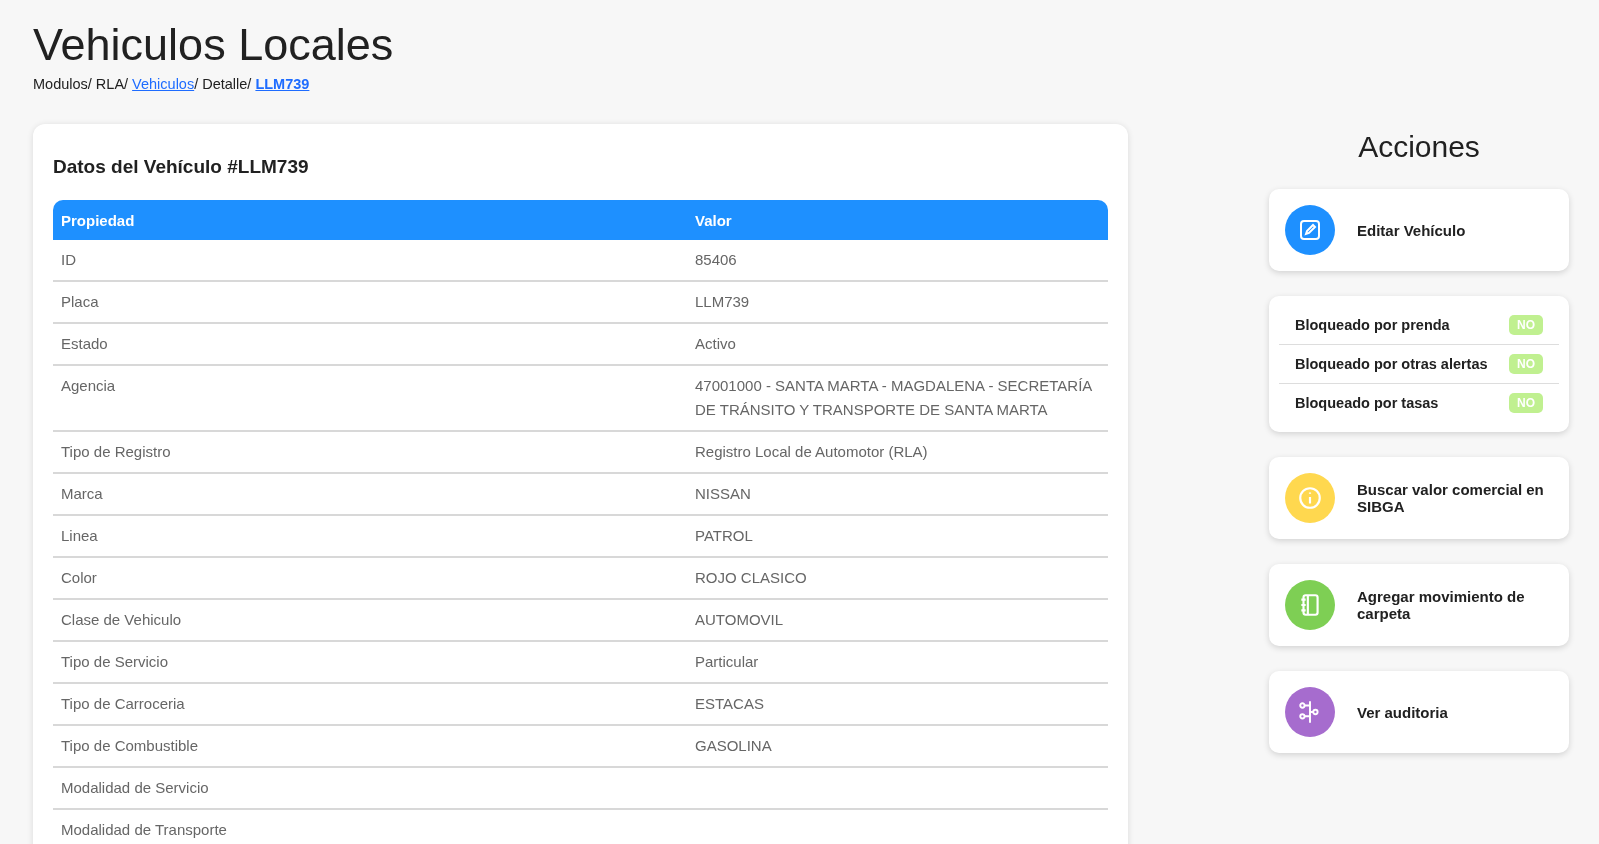 This screenshot has height=844, width=1599. What do you see at coordinates (1419, 712) in the screenshot?
I see `action-button: Ver auditoria` at bounding box center [1419, 712].